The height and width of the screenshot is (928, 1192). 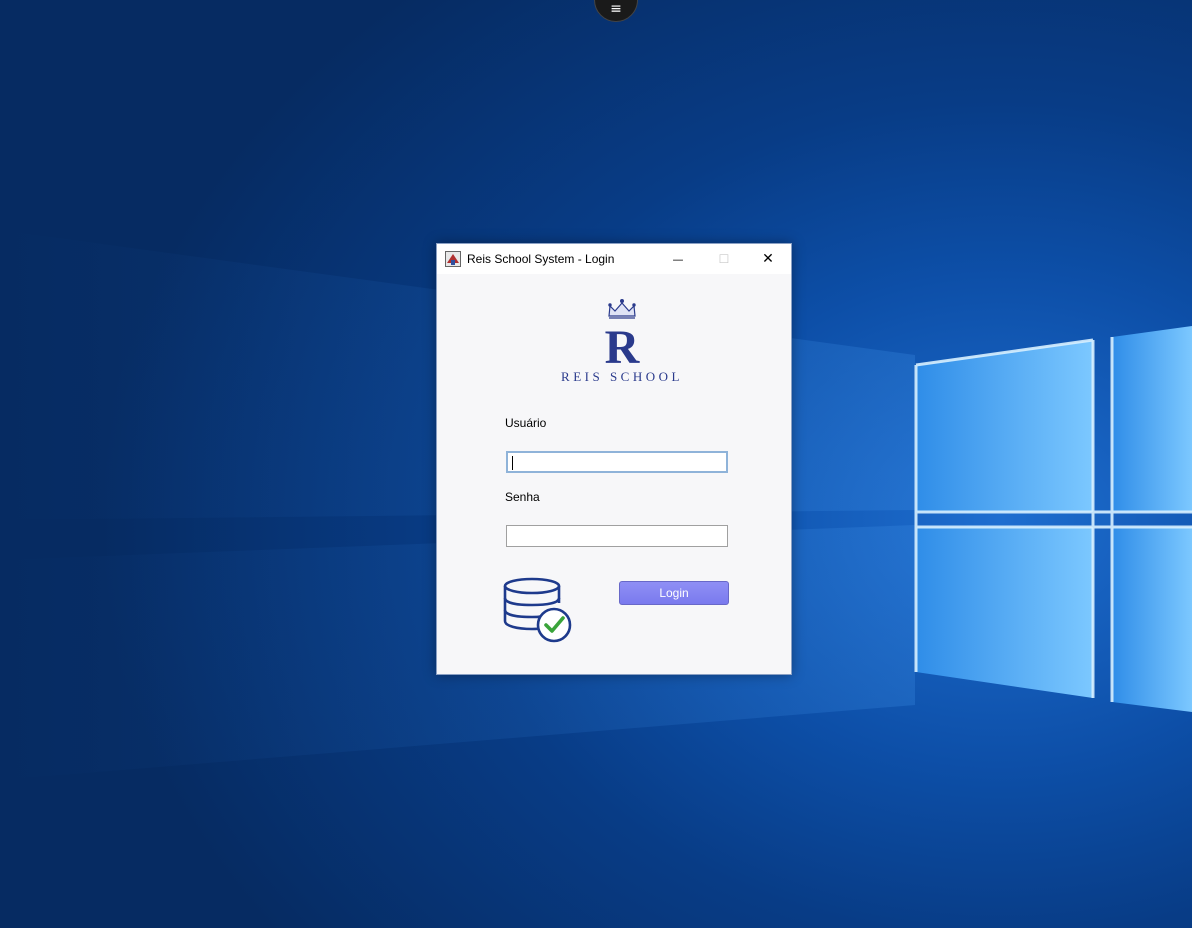 I want to click on title-bar: Reis School System - Login — ☐ ✕, so click(x=614, y=259).